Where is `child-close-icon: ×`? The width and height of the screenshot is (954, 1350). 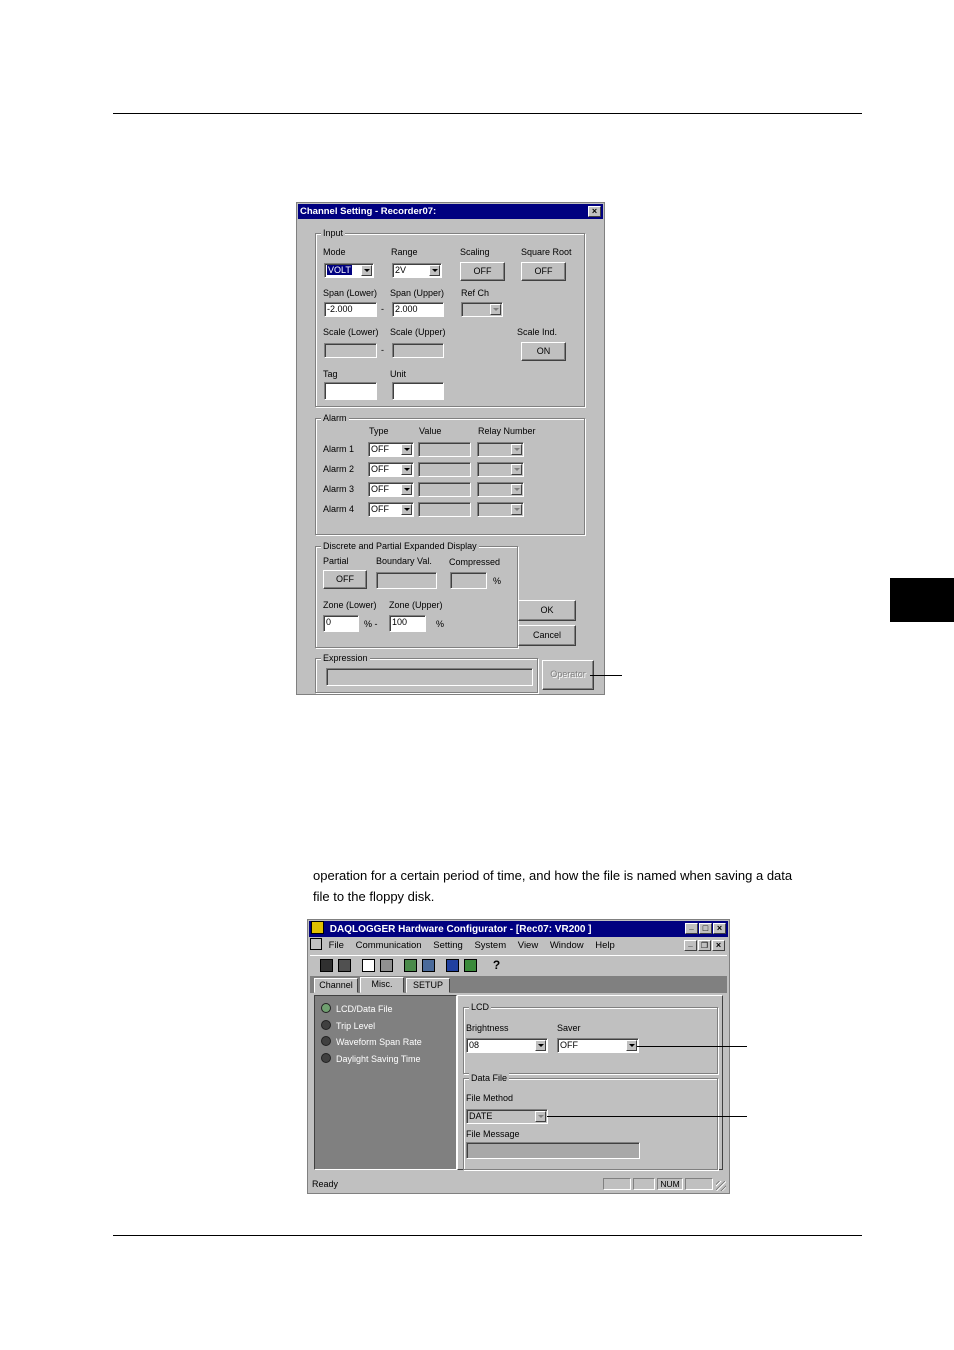 child-close-icon: × is located at coordinates (718, 945).